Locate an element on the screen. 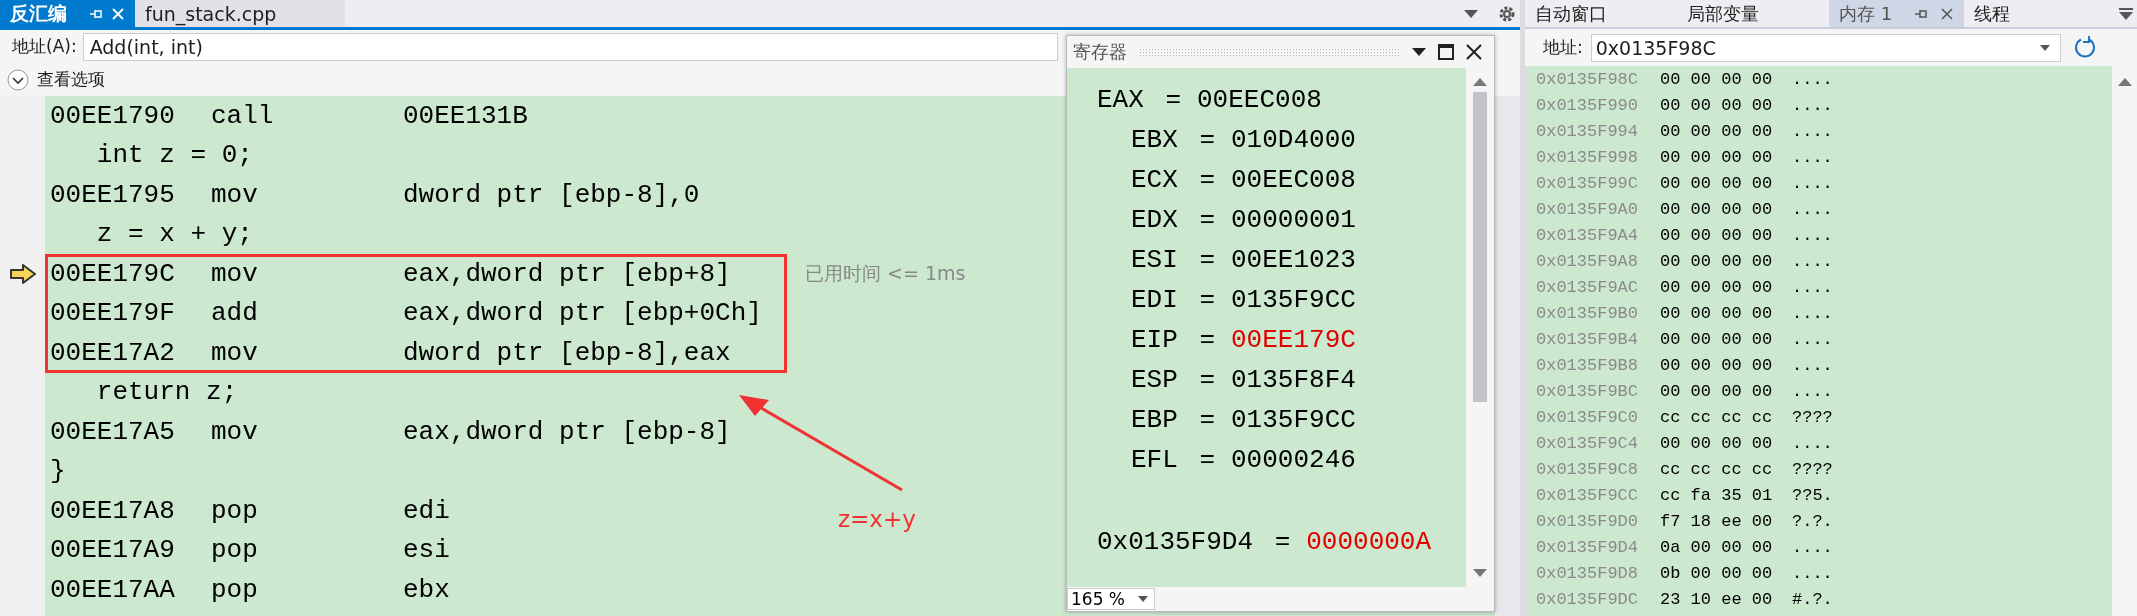 This screenshot has width=2137, height=616. register-value: 00EE1023 is located at coordinates (1293, 260).